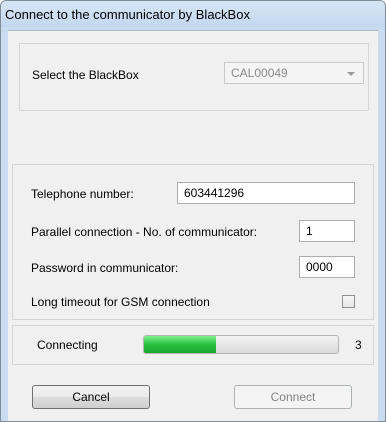  What do you see at coordinates (85, 75) in the screenshot?
I see `select-blackbox-label: Select the BlackBox` at bounding box center [85, 75].